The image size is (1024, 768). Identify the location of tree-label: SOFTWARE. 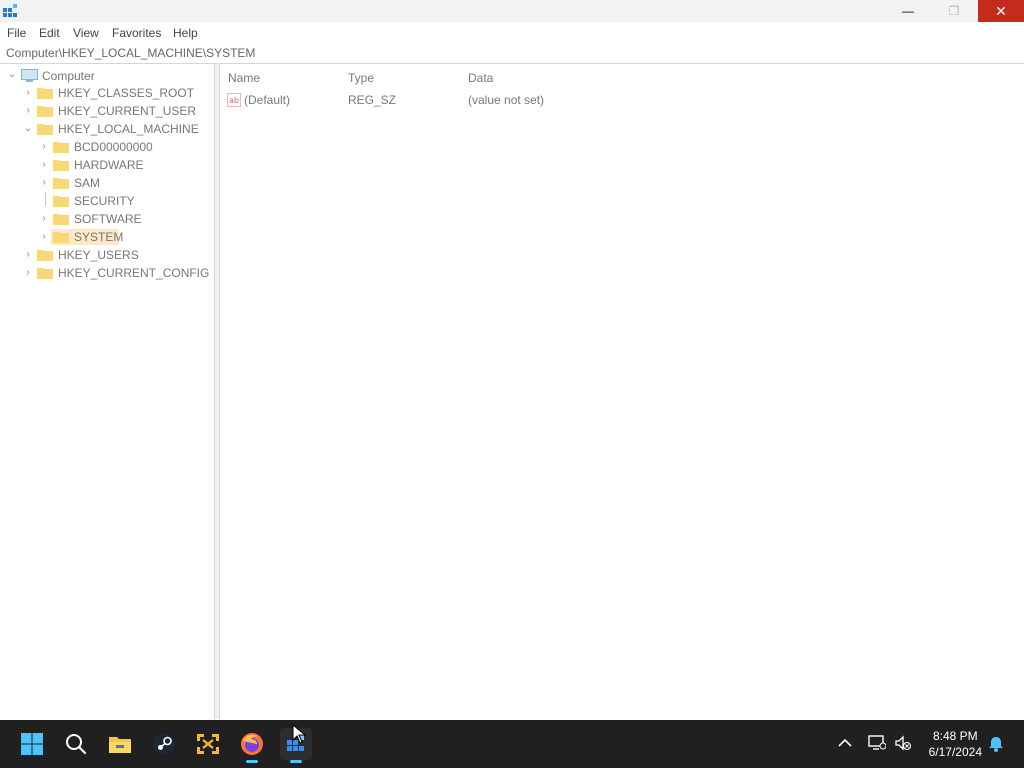
(108, 219).